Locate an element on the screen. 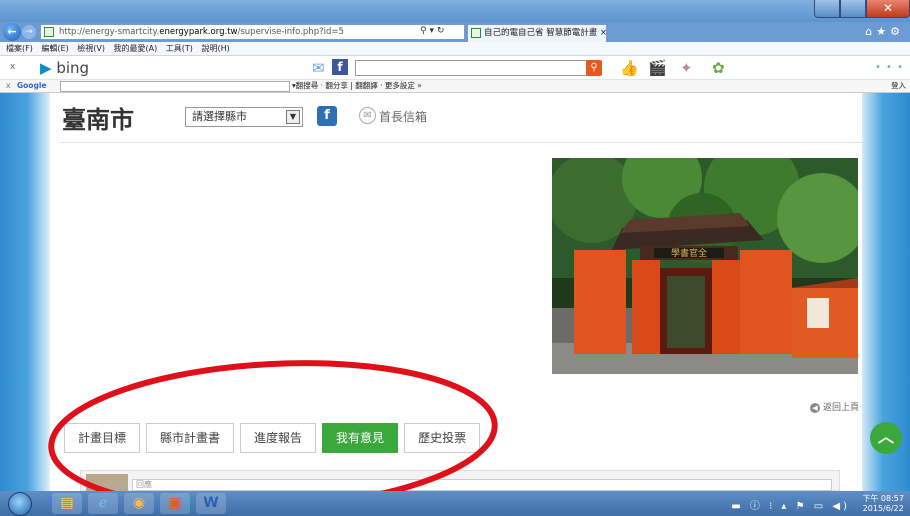 The width and height of the screenshot is (910, 516). menu-tools: 工具(T) is located at coordinates (179, 48).